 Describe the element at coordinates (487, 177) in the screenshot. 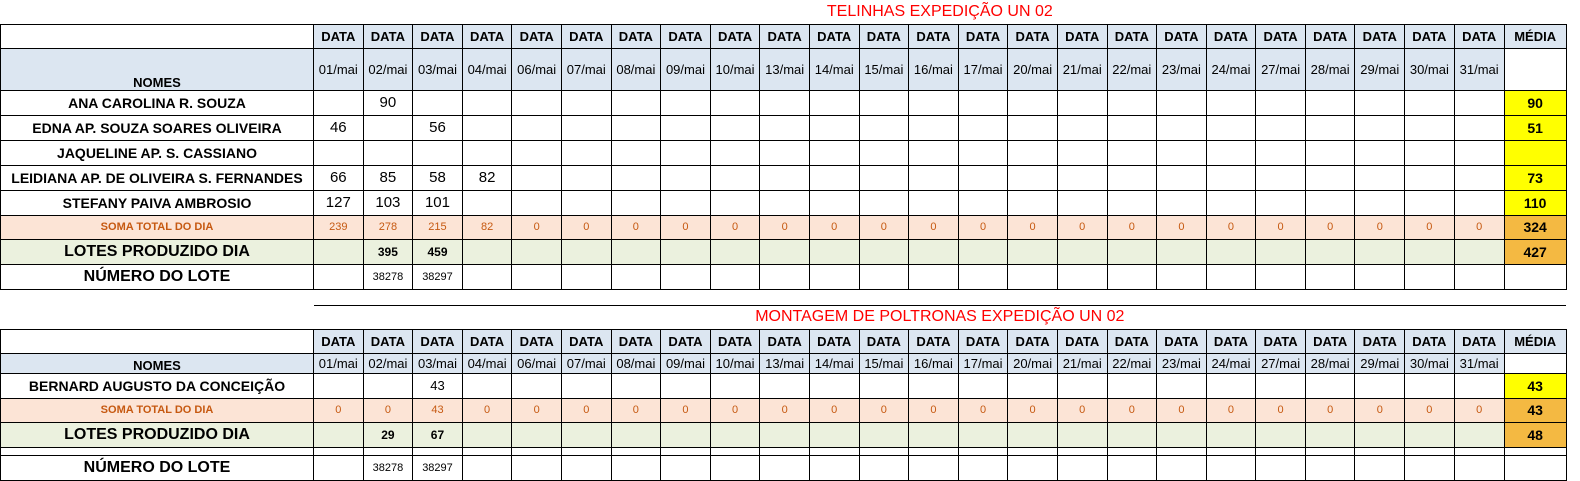

I see `value-cell: 82` at that location.